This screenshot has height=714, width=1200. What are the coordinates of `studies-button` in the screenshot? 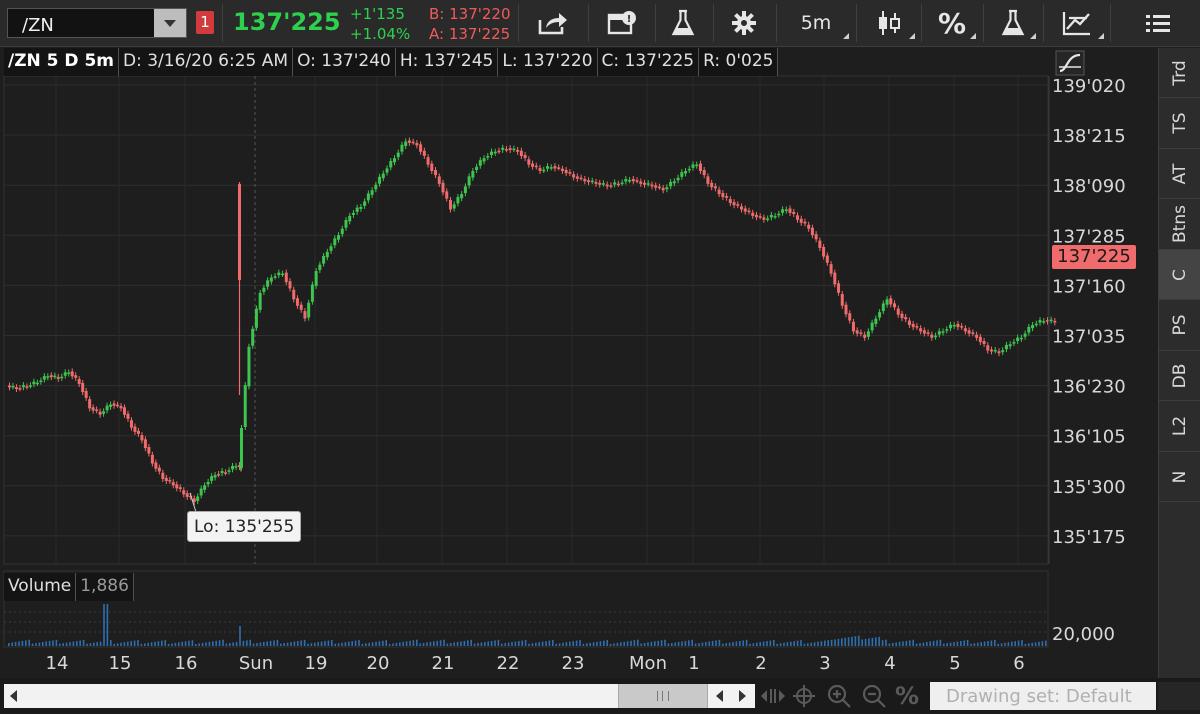 It's located at (683, 23).